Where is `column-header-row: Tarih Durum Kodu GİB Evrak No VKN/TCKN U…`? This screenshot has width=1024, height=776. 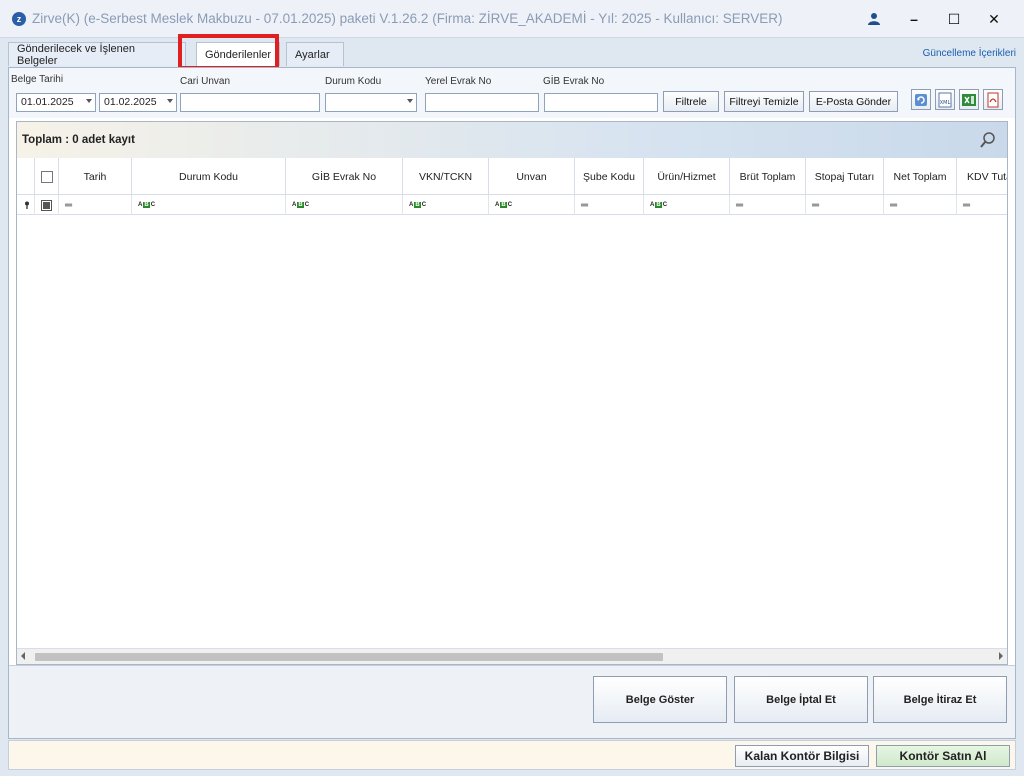 column-header-row: Tarih Durum Kodu GİB Evrak No VKN/TCKN U… is located at coordinates (512, 176).